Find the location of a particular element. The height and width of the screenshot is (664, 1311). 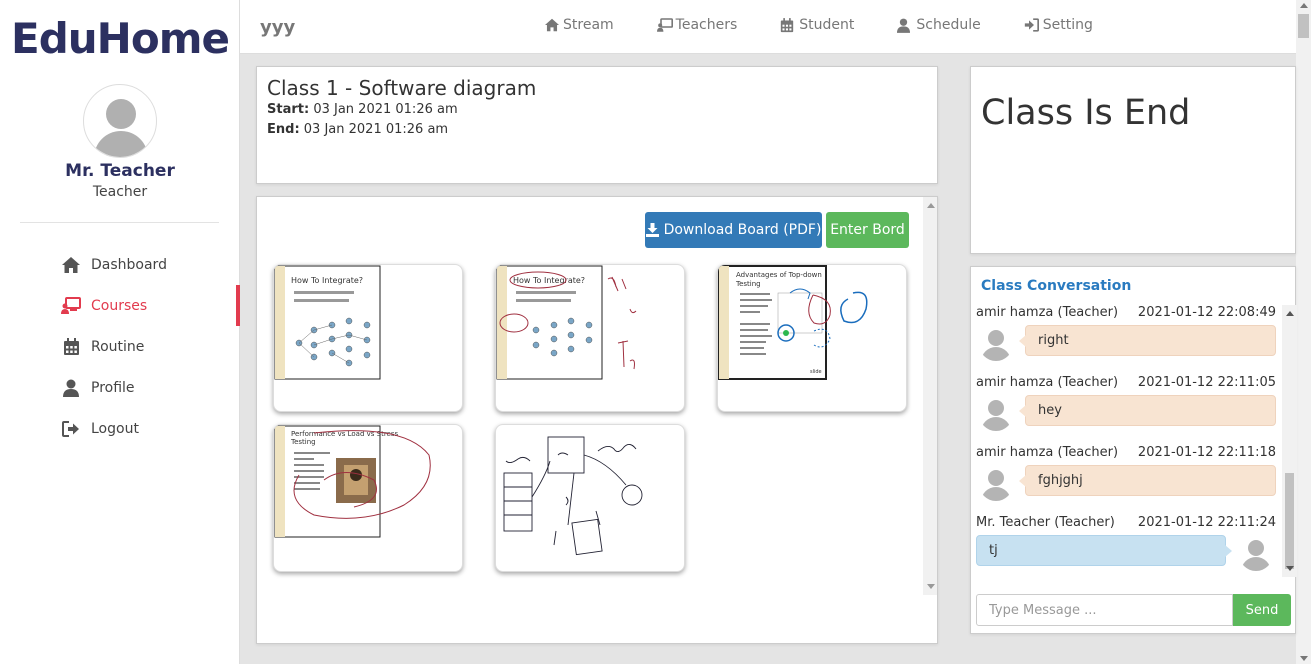

message-bubble: hey is located at coordinates (1147, 410).